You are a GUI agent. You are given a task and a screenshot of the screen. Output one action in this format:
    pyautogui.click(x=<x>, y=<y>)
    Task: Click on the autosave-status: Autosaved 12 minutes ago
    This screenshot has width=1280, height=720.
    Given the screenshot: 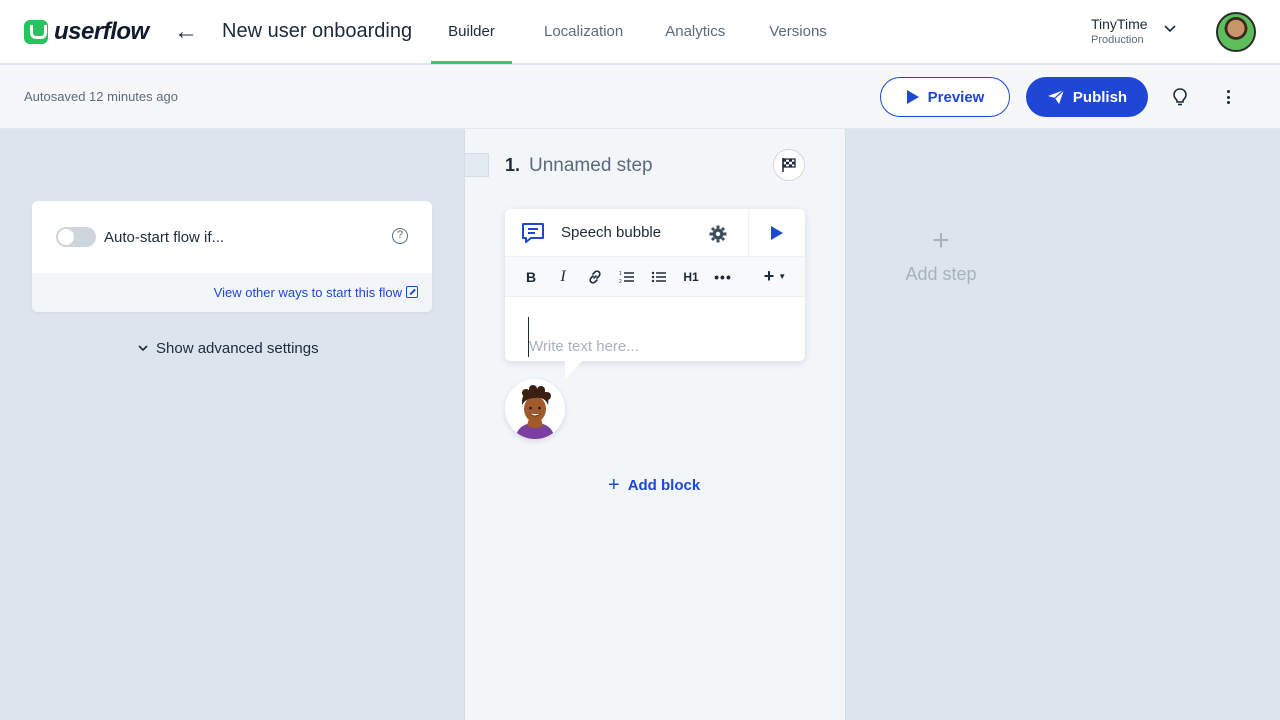 What is the action you would take?
    pyautogui.click(x=101, y=96)
    